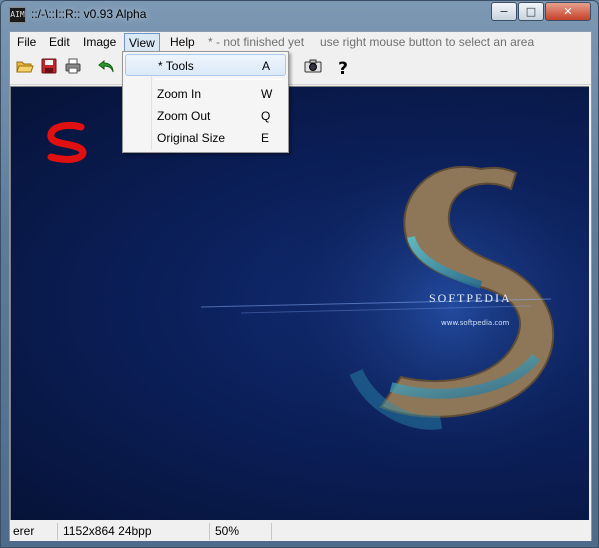 The image size is (599, 548). I want to click on camera-icon, so click(313, 69).